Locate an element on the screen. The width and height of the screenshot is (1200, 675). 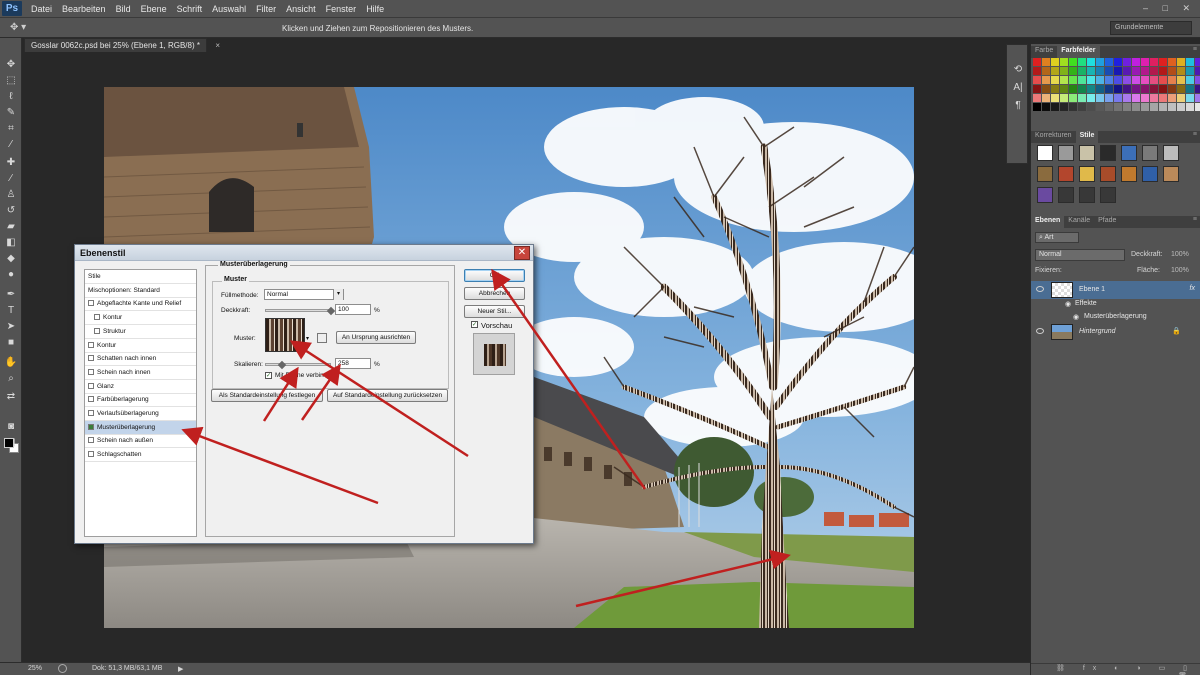
tab-layers: Ebenen is located at coordinates (1048, 222).